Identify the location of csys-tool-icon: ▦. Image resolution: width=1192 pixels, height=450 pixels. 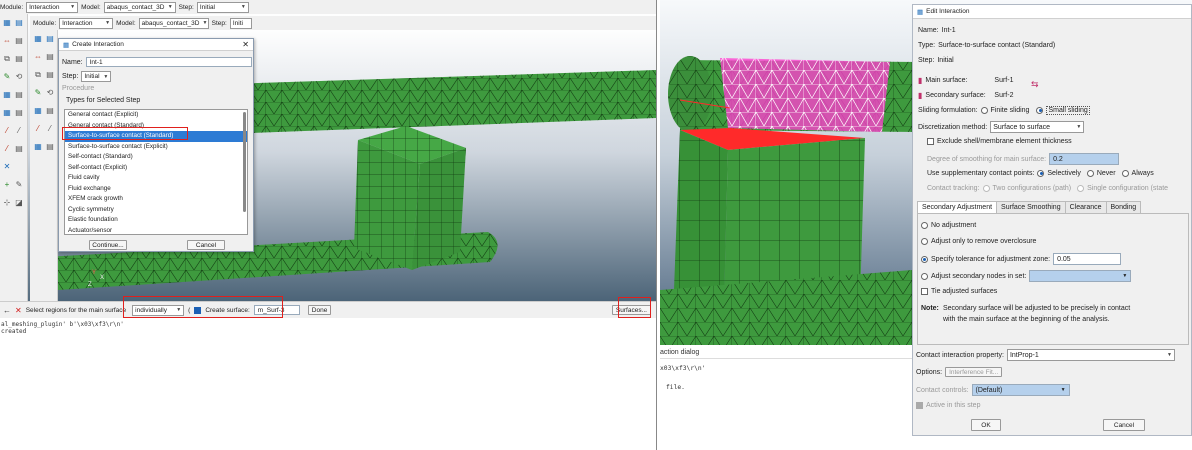
(38, 147).